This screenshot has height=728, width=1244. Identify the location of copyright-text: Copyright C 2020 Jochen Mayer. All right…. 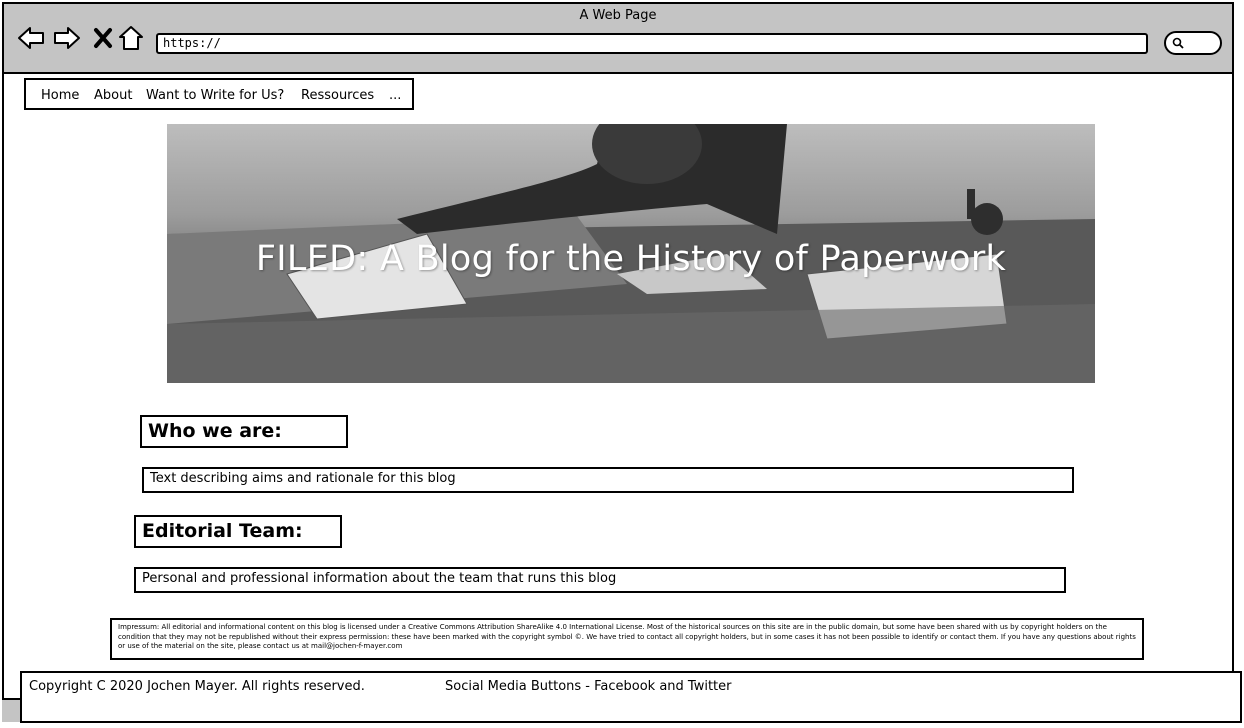
(197, 686).